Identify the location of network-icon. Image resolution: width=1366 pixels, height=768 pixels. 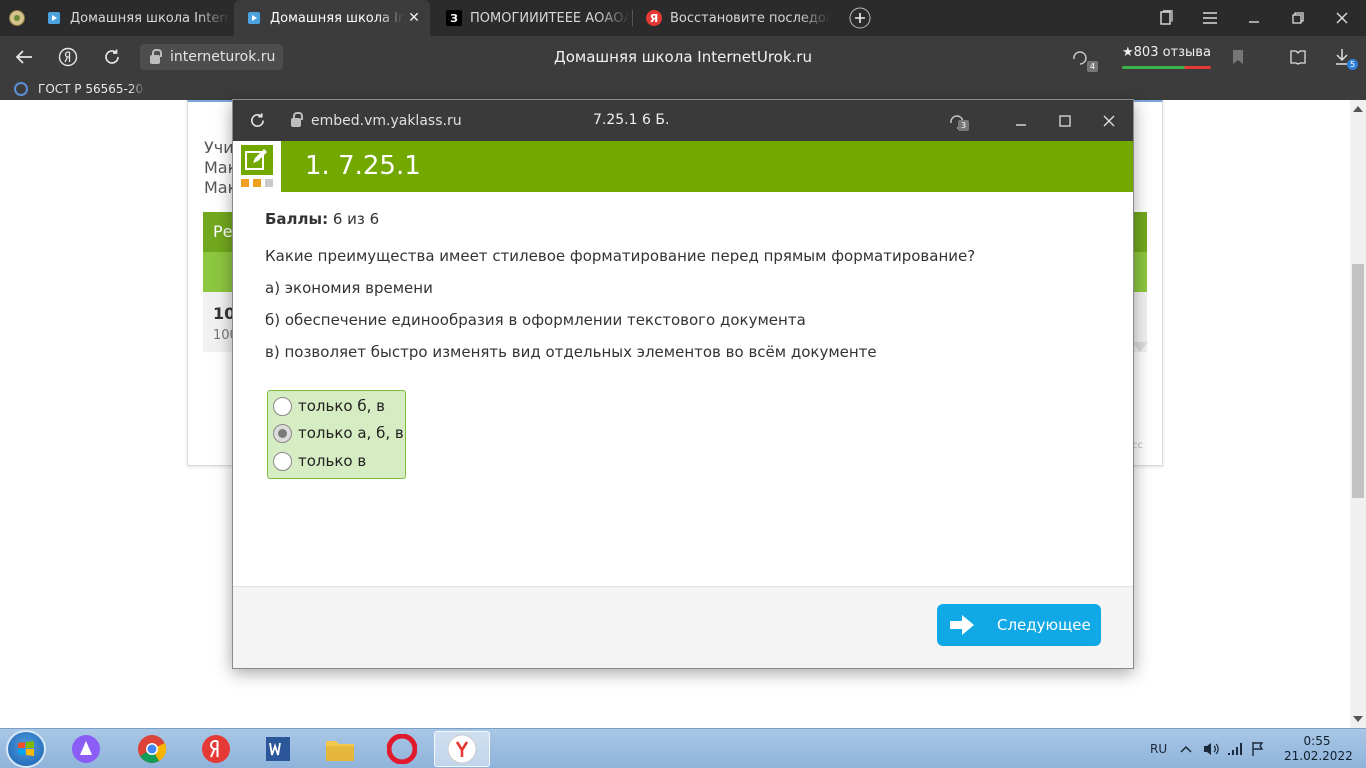
(1235, 748).